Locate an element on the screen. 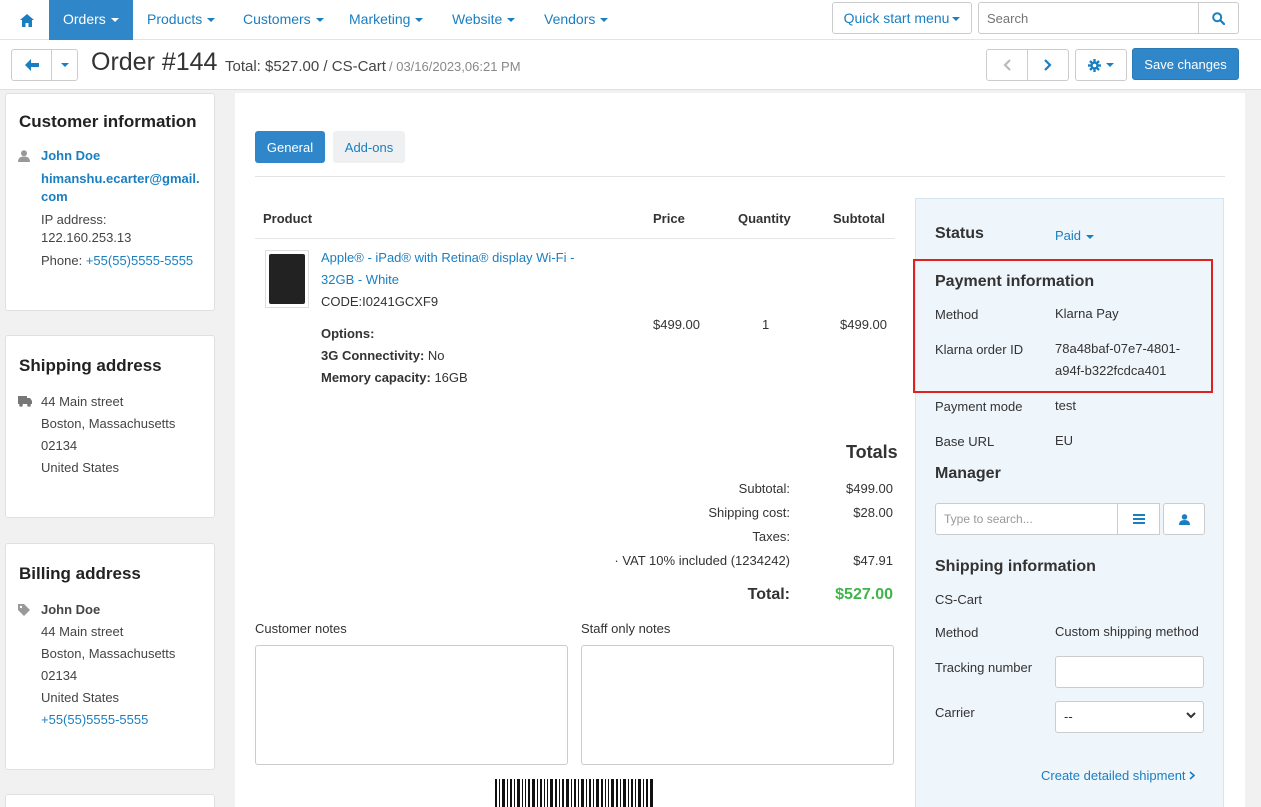 The height and width of the screenshot is (807, 1261). nav-customers-label: Customers is located at coordinates (277, 19).